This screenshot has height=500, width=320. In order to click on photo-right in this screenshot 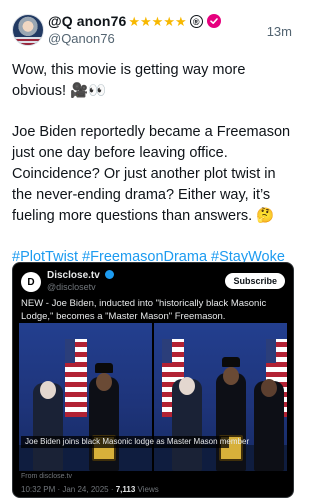, I will do `click(220, 397)`.